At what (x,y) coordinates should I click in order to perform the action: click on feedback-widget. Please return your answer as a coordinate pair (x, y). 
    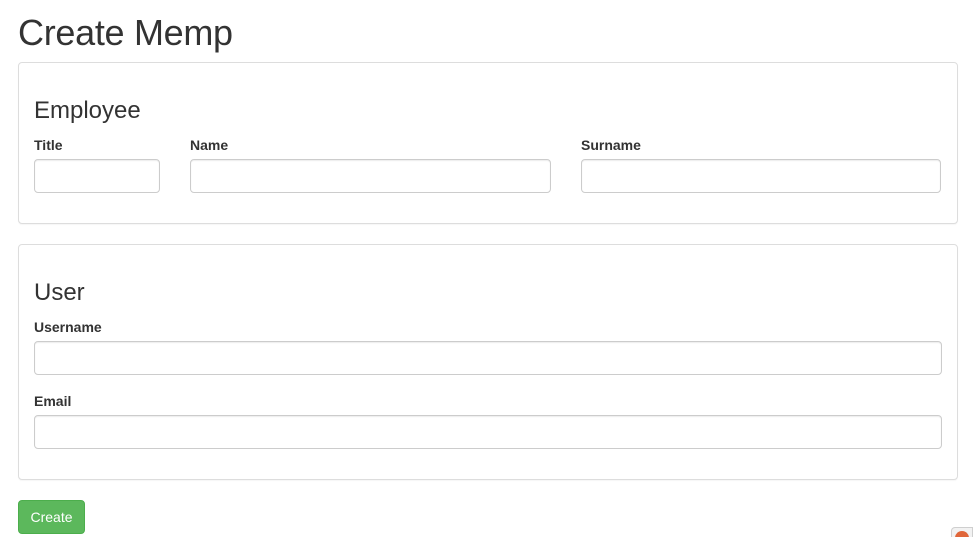
    Looking at the image, I should click on (962, 532).